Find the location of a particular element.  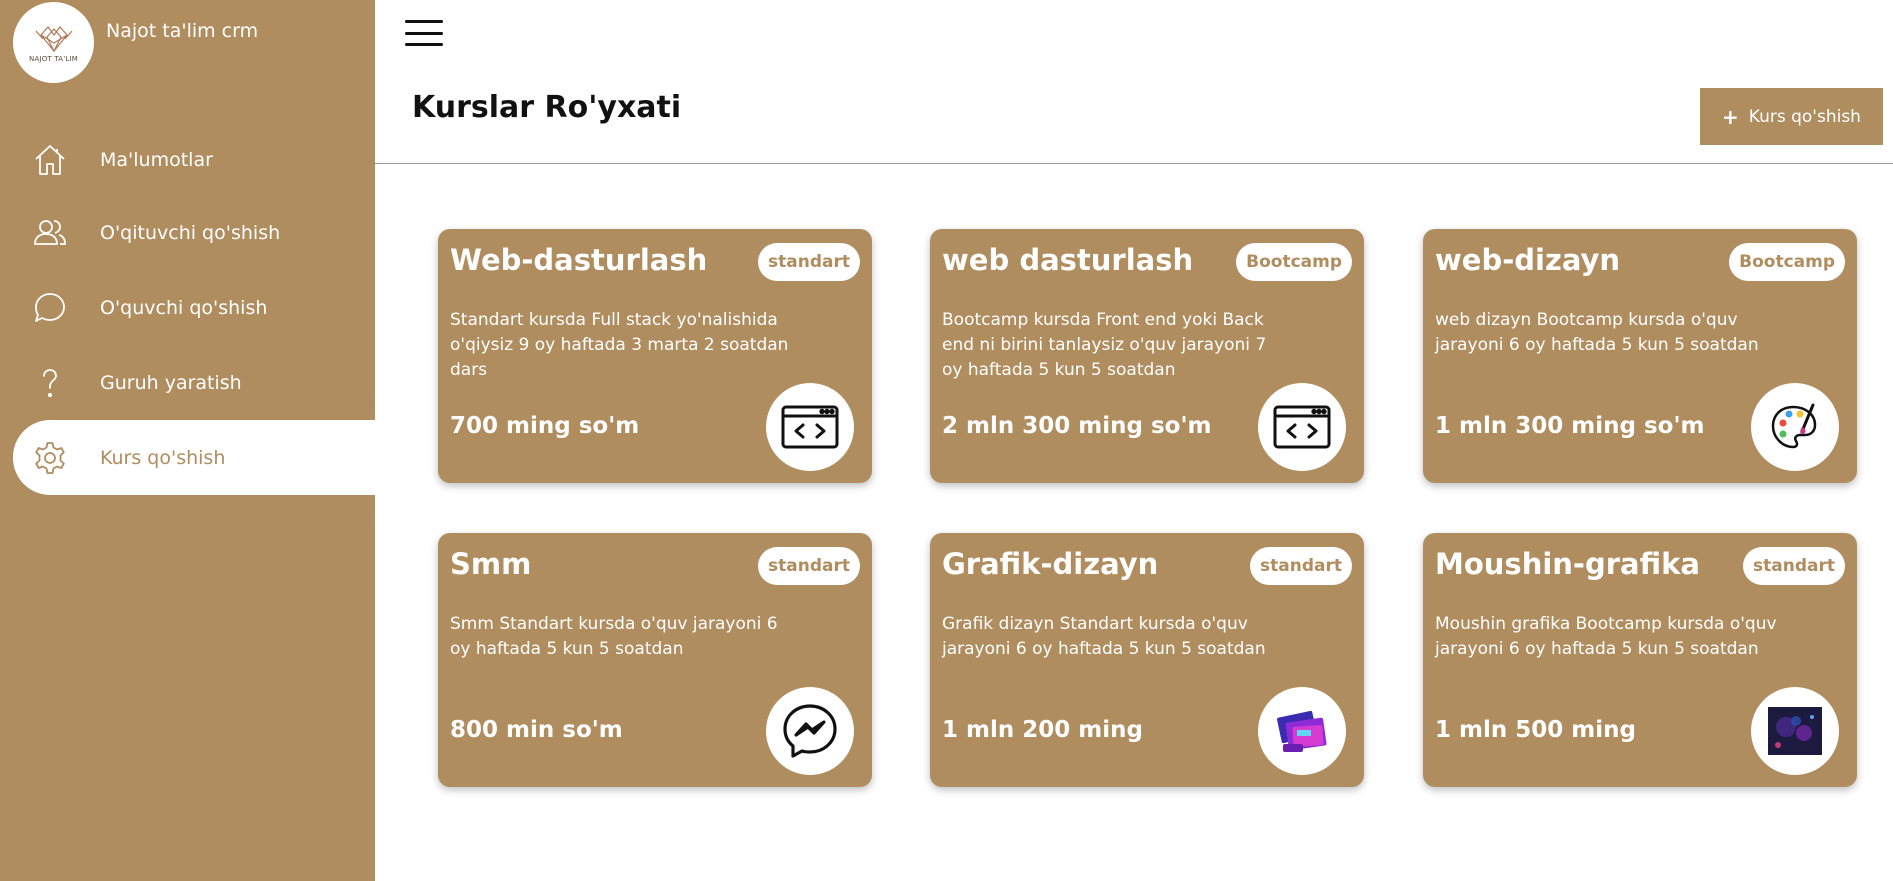

users-icon is located at coordinates (50, 233).